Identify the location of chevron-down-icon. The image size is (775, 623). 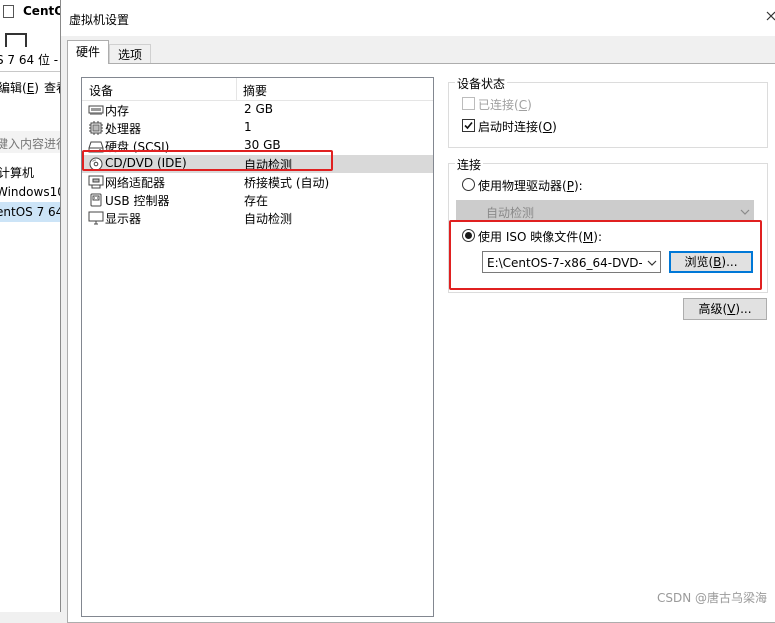
(745, 211).